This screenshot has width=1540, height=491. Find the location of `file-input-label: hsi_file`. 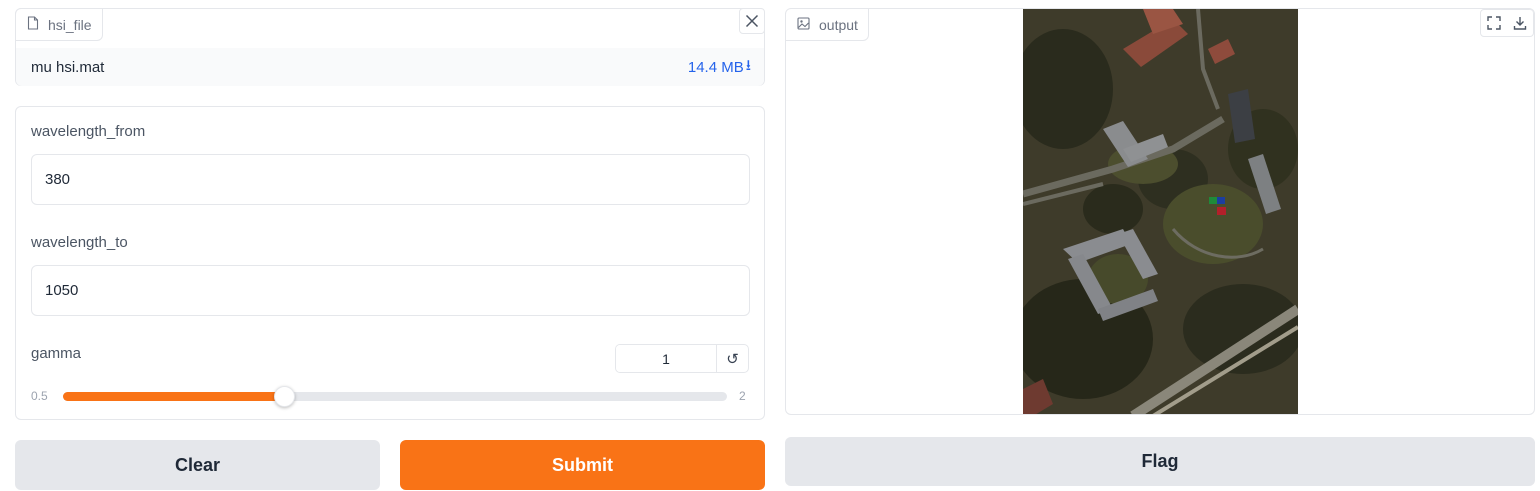

file-input-label: hsi_file is located at coordinates (59, 24).